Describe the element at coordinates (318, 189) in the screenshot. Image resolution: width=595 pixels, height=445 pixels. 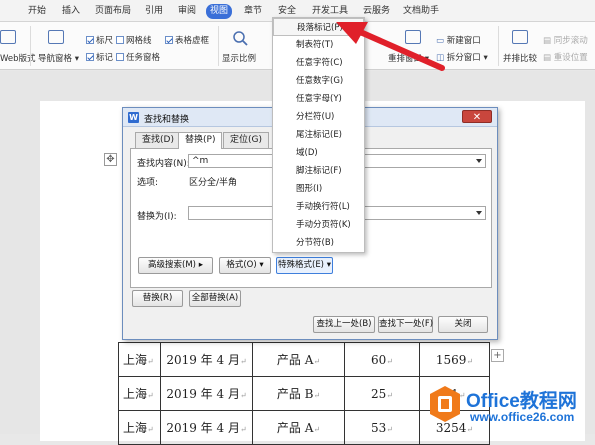
I see `menu-item-graphic: 图形(I)` at that location.